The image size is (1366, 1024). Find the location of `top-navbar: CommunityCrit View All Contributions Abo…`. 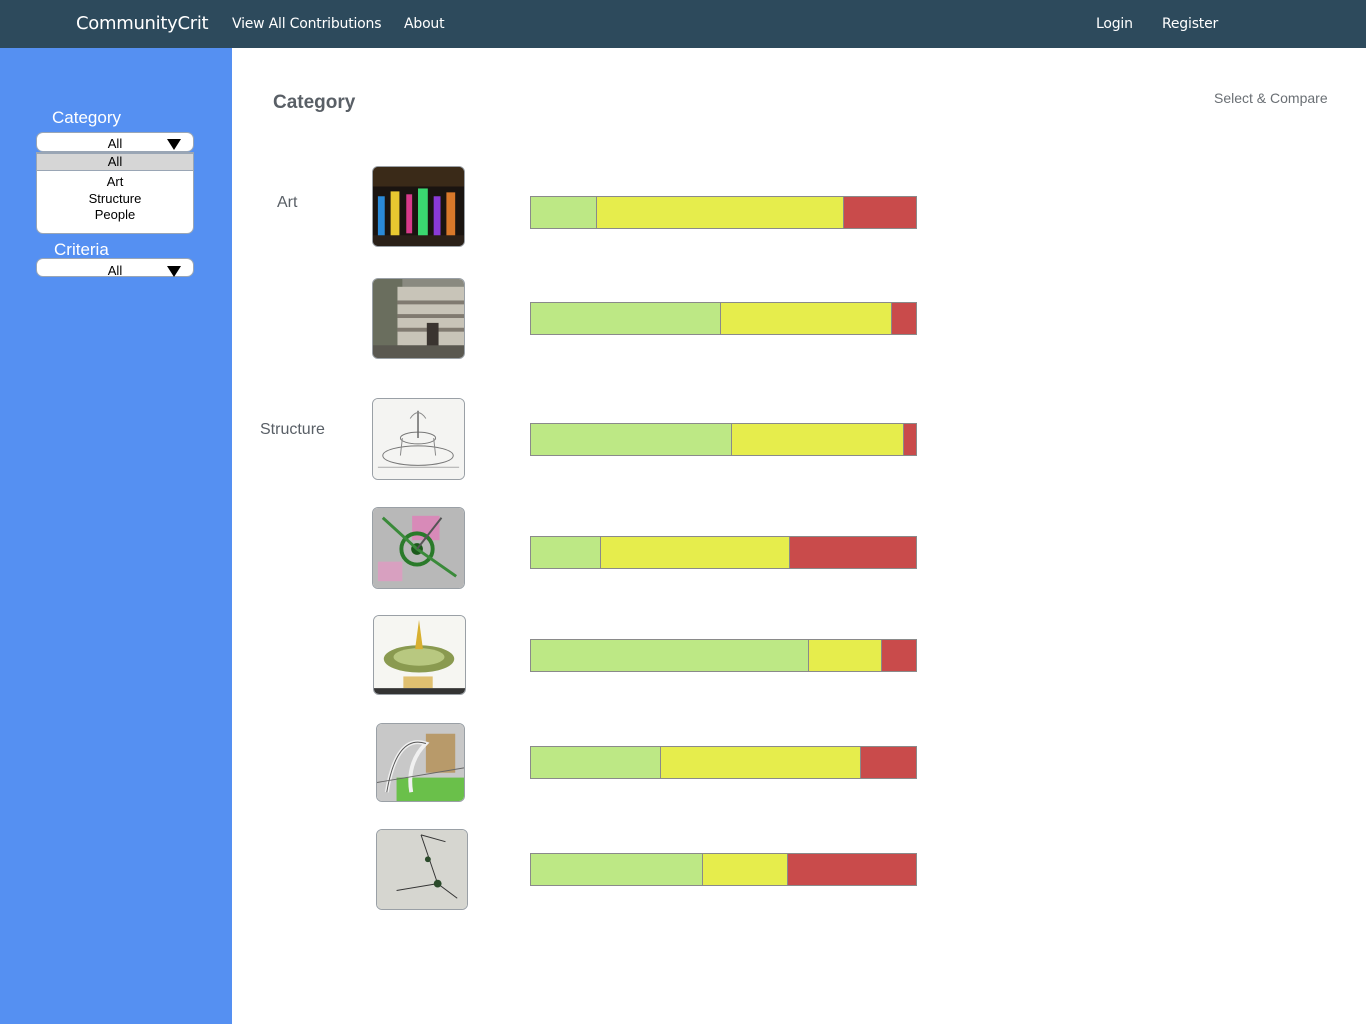

top-navbar: CommunityCrit View All Contributions Abo… is located at coordinates (683, 24).